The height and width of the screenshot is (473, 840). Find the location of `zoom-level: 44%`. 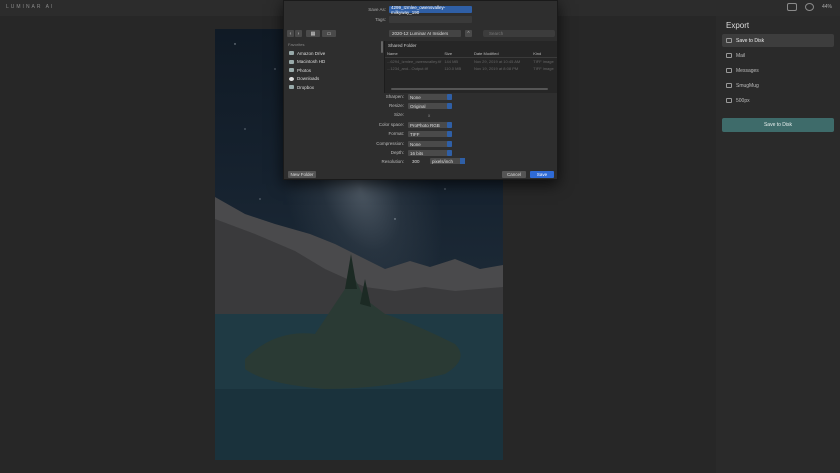

zoom-level: 44% is located at coordinates (827, 7).